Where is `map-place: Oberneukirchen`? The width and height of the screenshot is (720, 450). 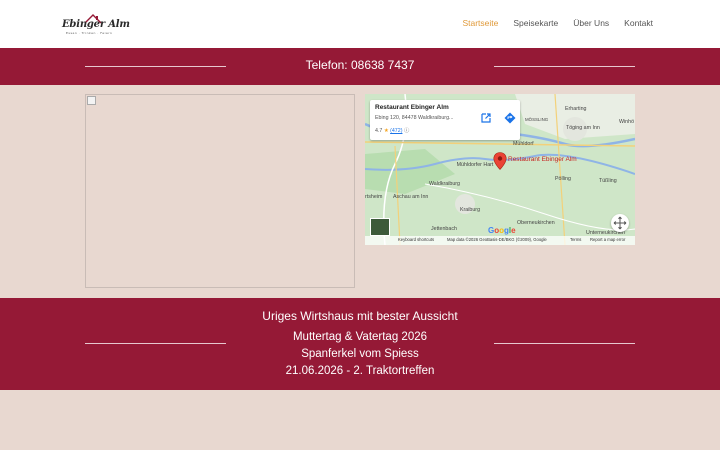
map-place: Oberneukirchen is located at coordinates (536, 223).